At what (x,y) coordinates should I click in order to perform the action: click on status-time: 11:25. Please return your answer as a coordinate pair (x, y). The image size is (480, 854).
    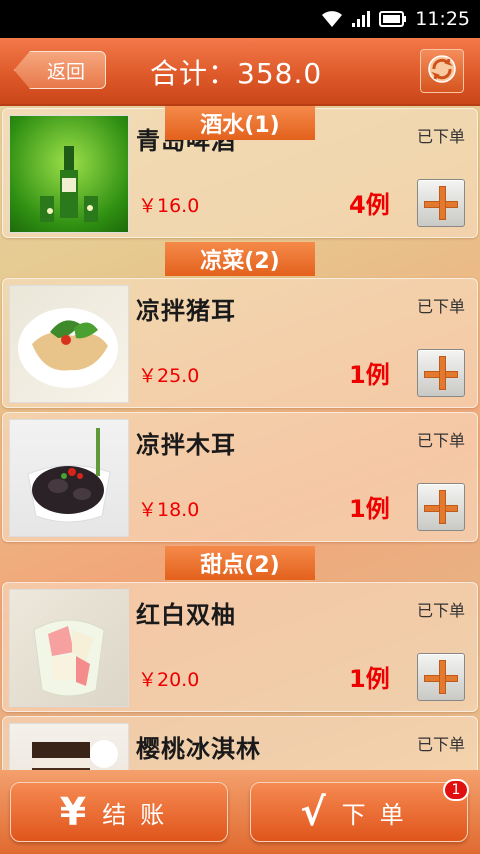
    Looking at the image, I should click on (442, 19).